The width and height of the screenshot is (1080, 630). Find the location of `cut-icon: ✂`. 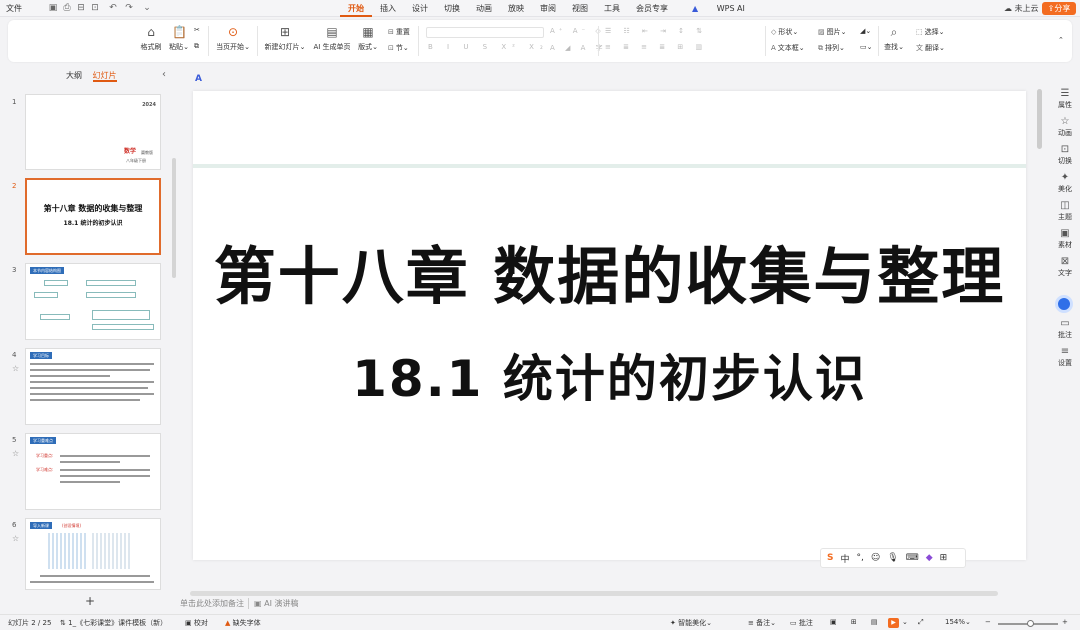

cut-icon: ✂ is located at coordinates (197, 30).